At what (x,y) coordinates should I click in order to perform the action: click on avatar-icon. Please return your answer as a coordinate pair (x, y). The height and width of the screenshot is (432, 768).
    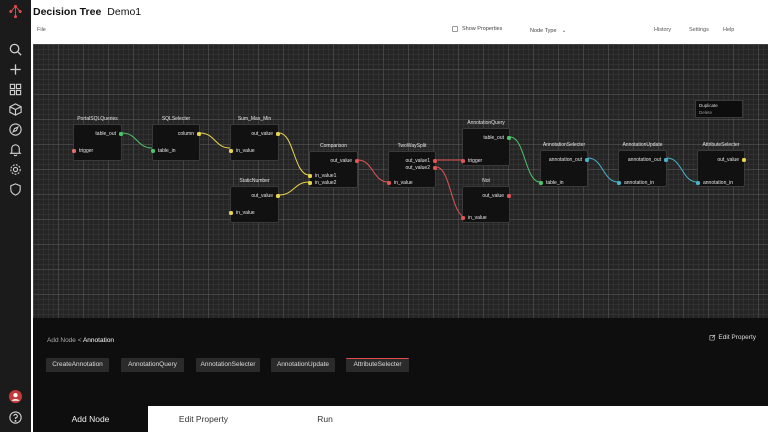
    Looking at the image, I should click on (15, 396).